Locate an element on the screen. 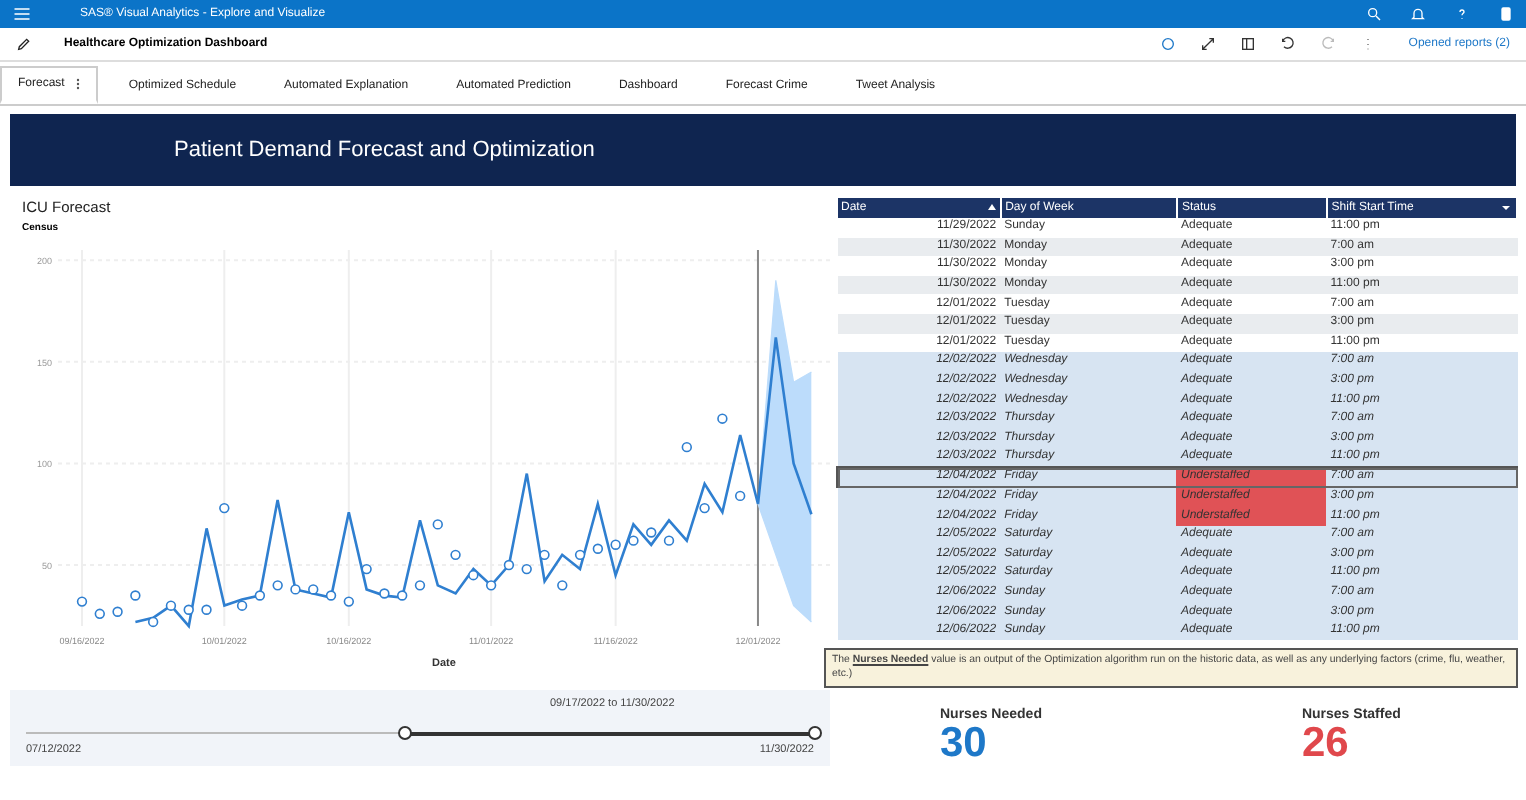 This screenshot has width=1526, height=800. more-icon is located at coordinates (78, 84).